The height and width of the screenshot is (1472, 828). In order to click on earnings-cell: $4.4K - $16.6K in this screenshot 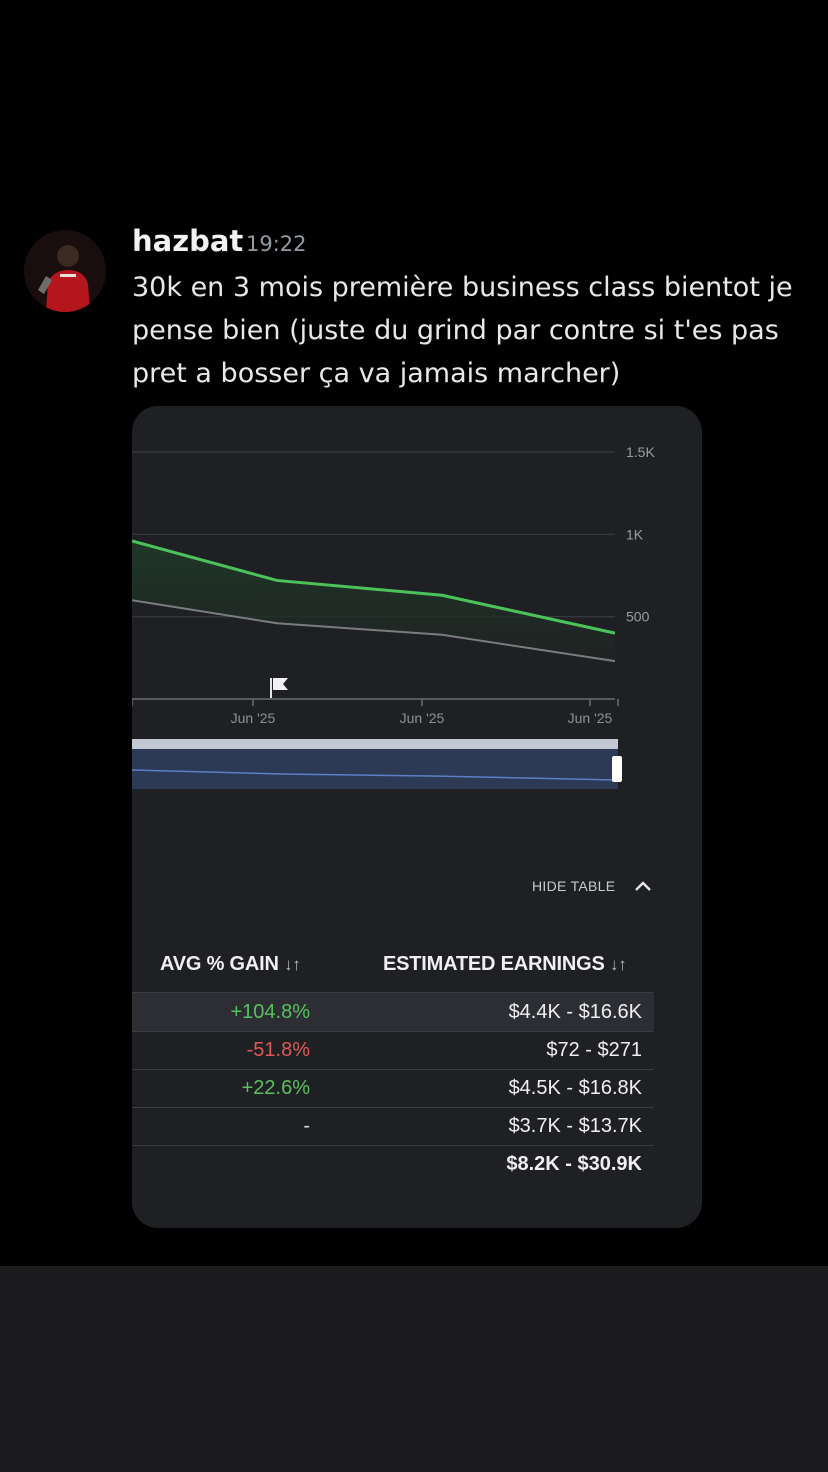, I will do `click(575, 1012)`.